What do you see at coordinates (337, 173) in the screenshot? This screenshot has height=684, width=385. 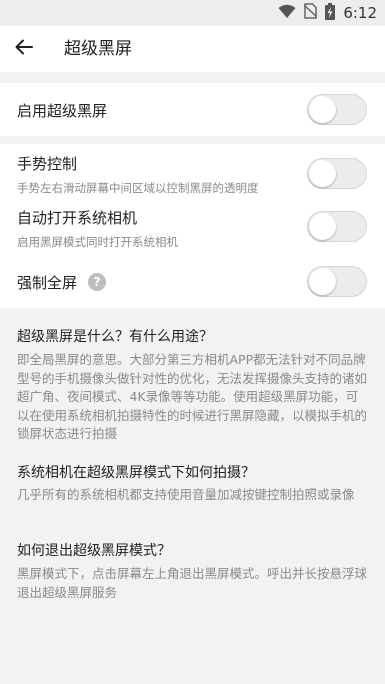 I see `gesture-toggle` at bounding box center [337, 173].